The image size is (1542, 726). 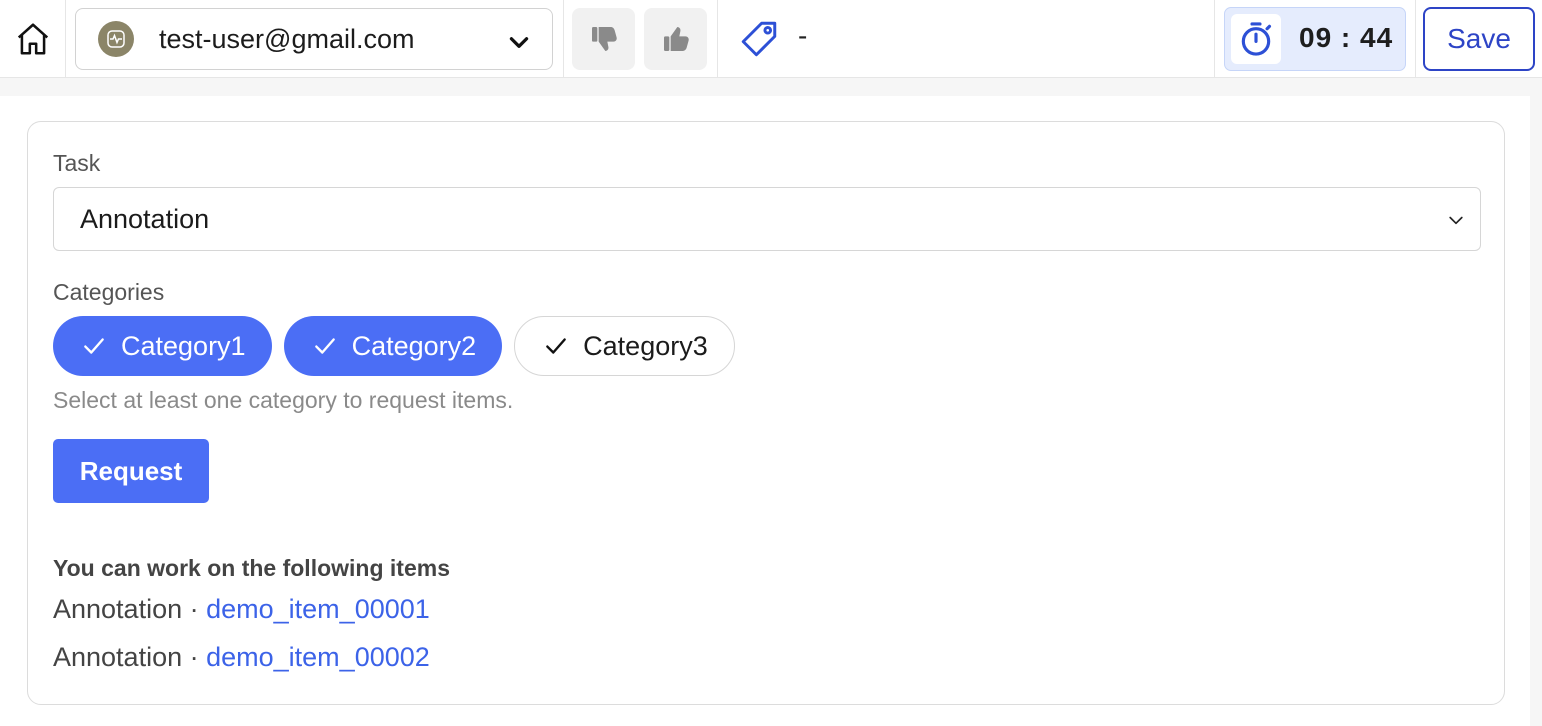 I want to click on user-email: test-user@gmail.com, so click(x=287, y=38).